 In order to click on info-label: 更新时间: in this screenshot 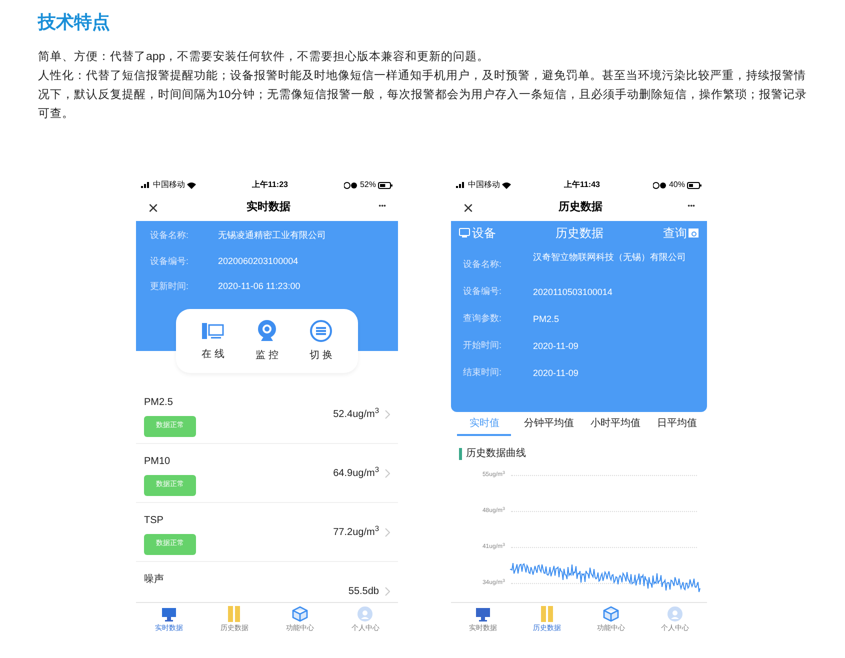, I will do `click(170, 286)`.